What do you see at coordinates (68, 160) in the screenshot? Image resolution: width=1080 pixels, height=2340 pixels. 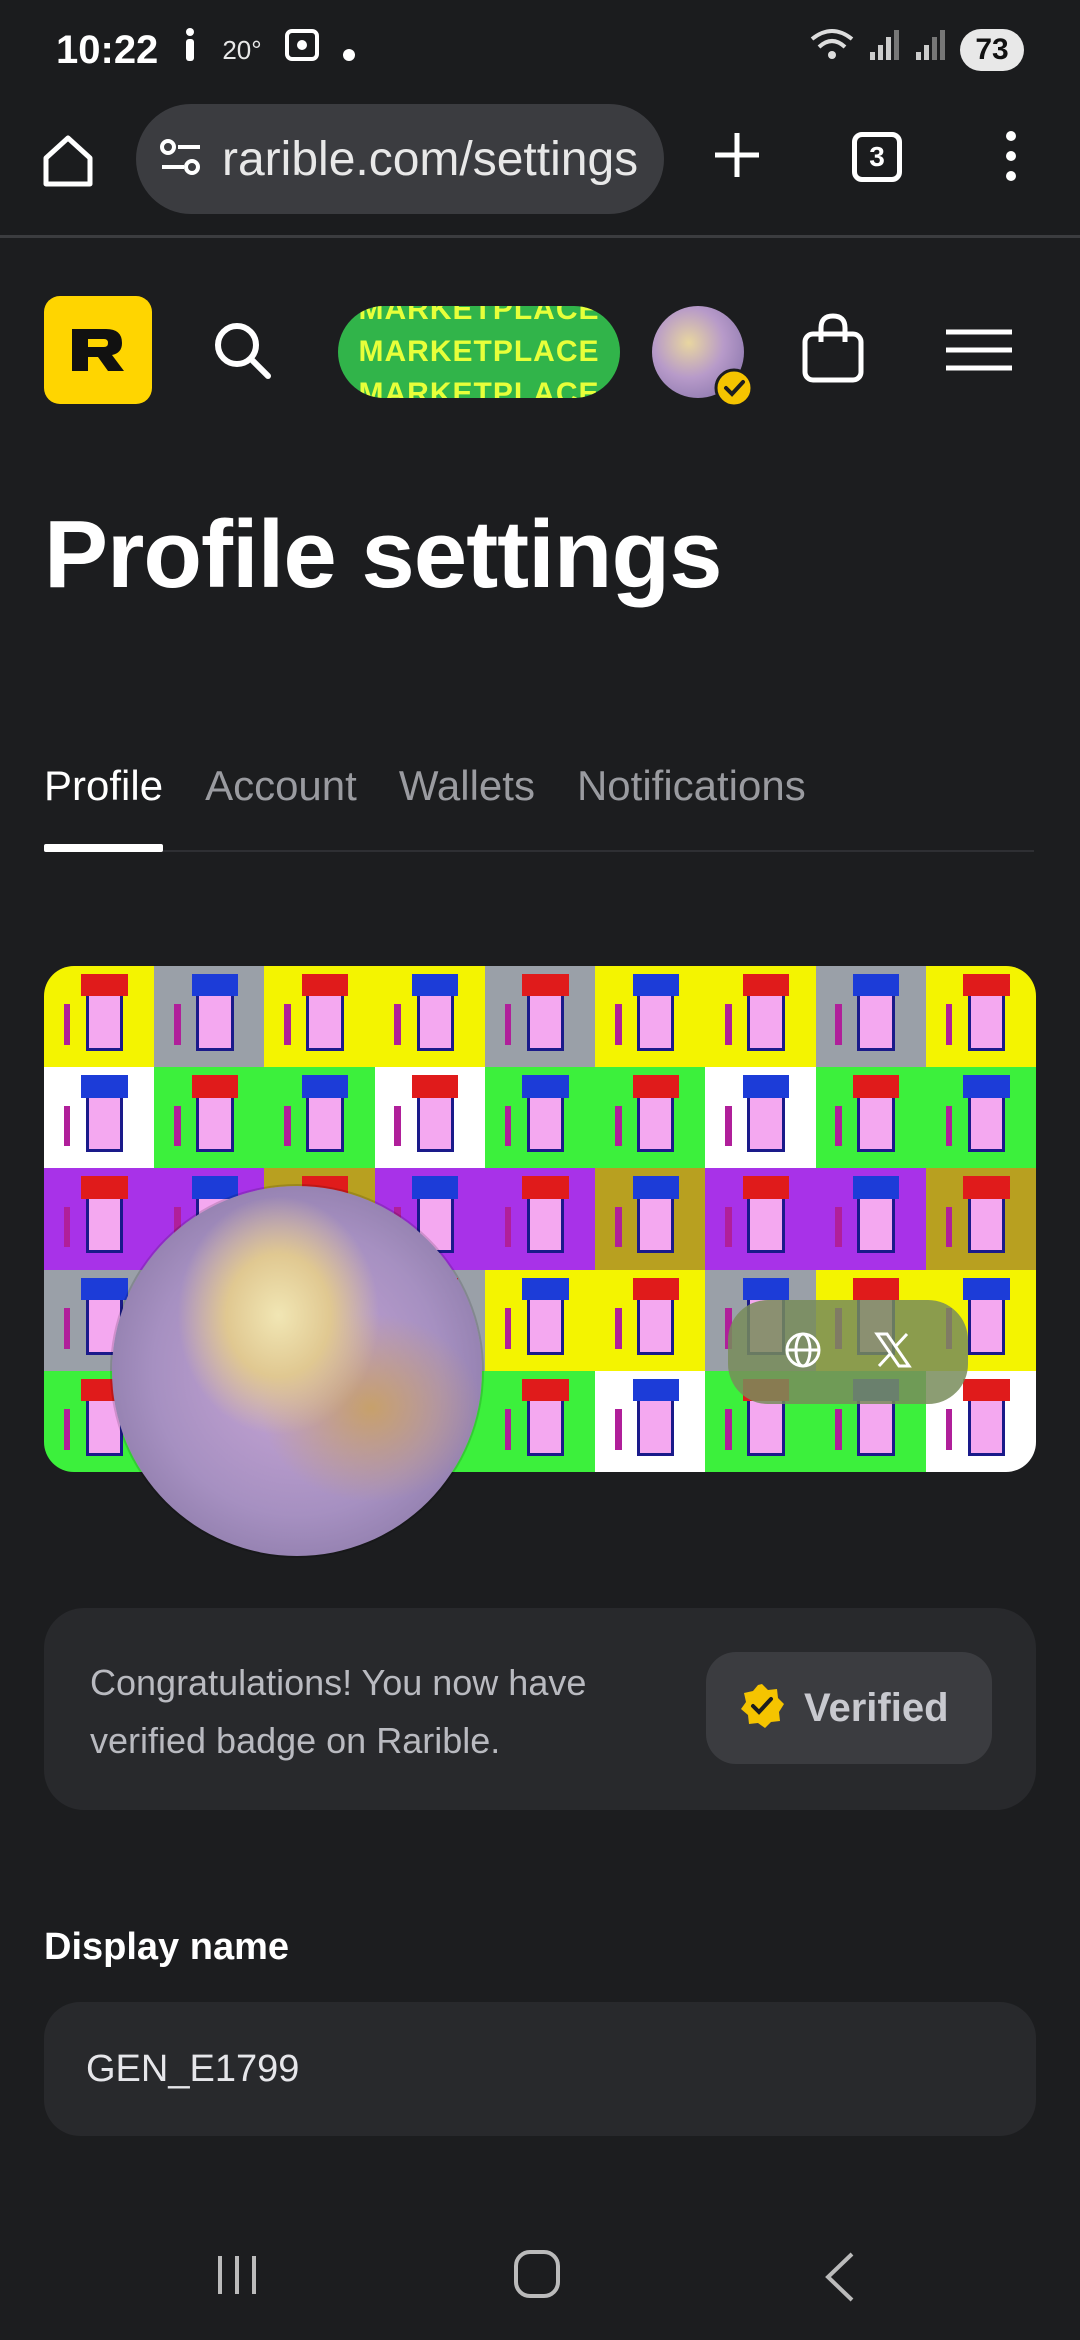 I see `browser-home-button` at bounding box center [68, 160].